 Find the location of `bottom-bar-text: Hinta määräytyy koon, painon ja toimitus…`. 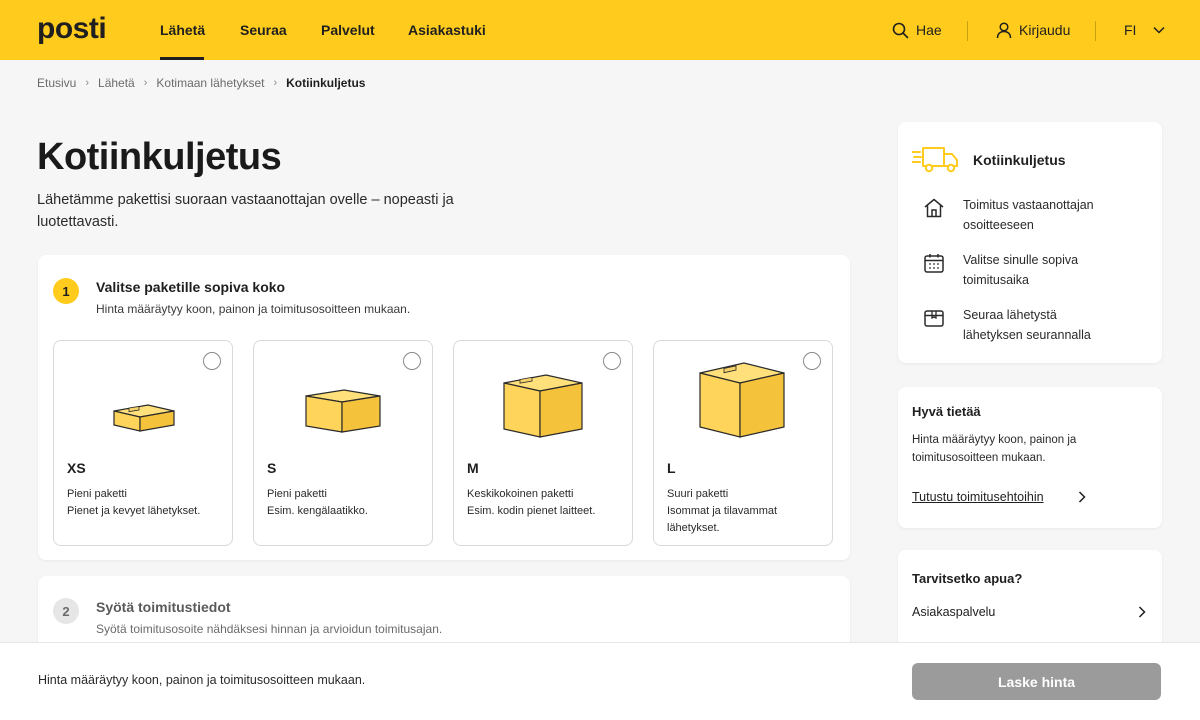

bottom-bar-text: Hinta määräytyy koon, painon ja toimitus… is located at coordinates (202, 680).